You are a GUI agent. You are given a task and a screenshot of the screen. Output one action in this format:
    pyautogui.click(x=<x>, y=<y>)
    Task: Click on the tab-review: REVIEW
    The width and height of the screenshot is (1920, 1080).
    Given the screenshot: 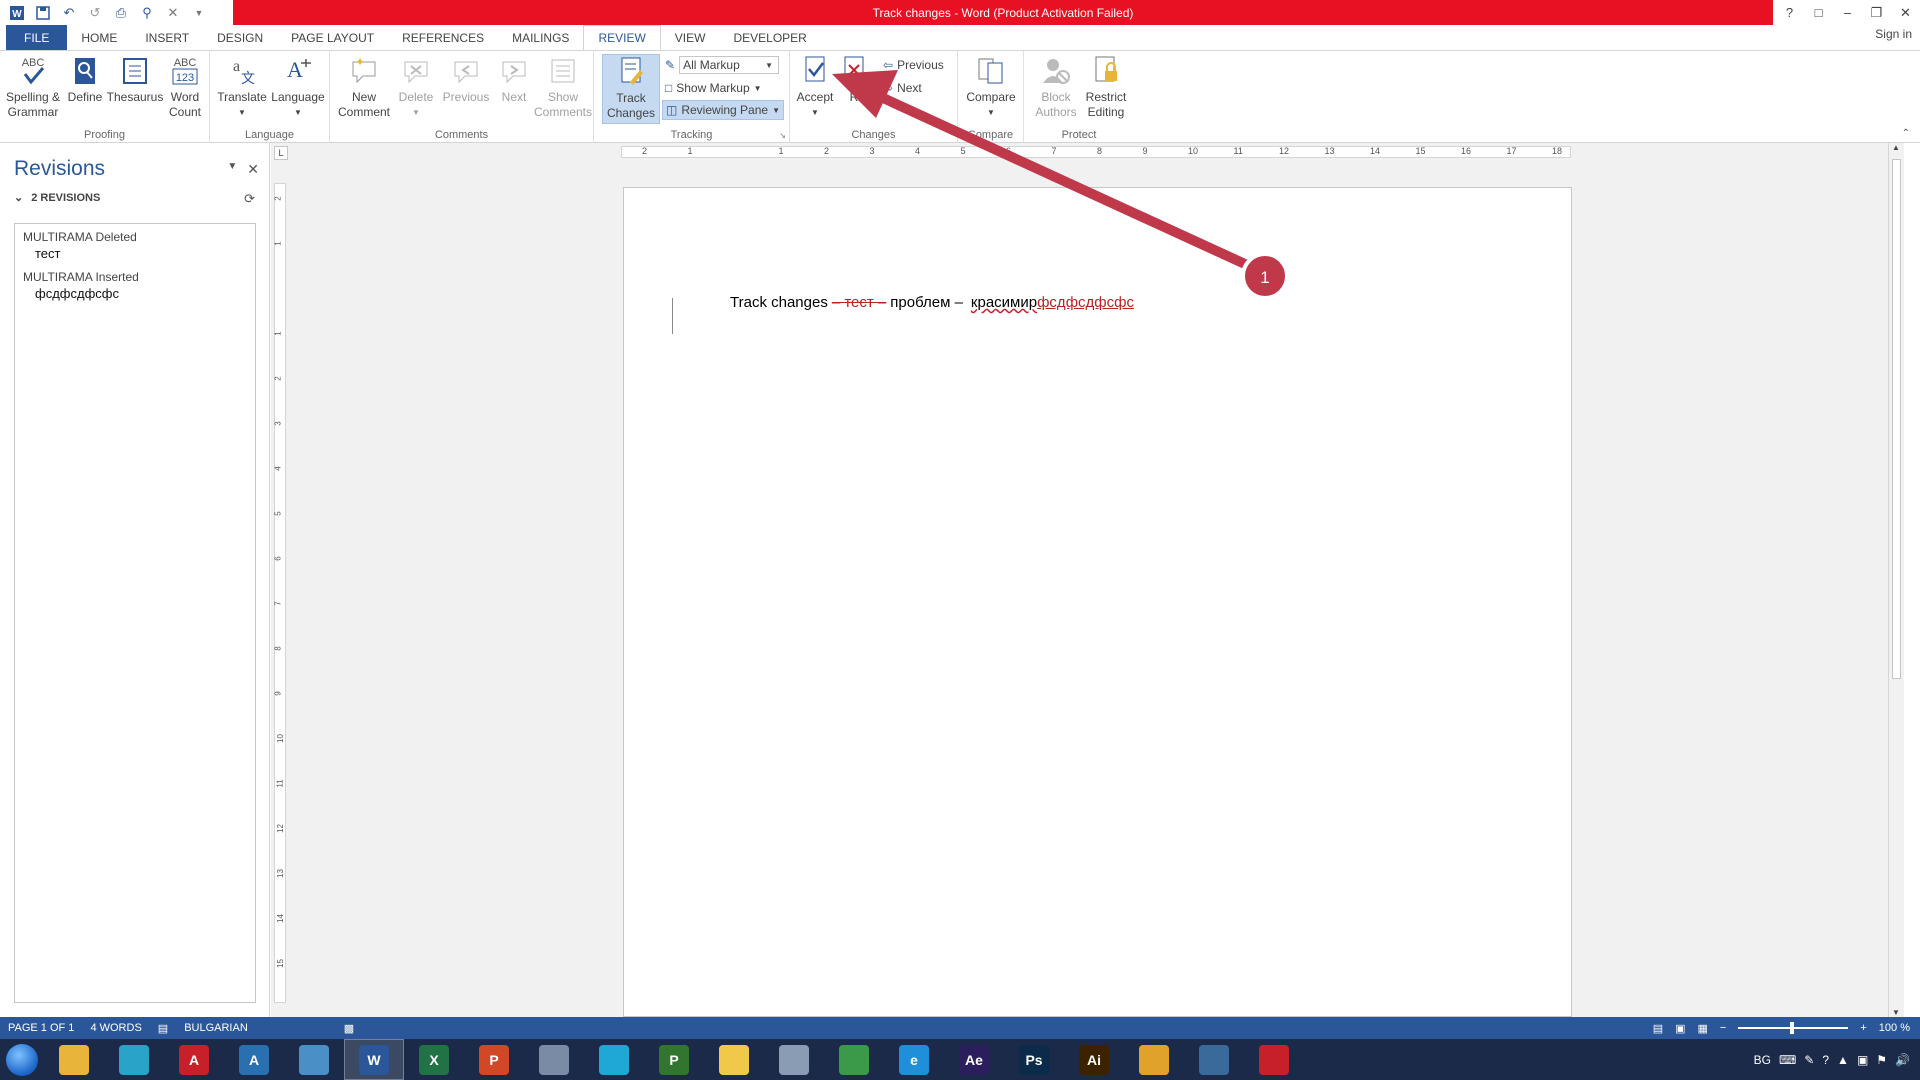 What is the action you would take?
    pyautogui.click(x=622, y=37)
    